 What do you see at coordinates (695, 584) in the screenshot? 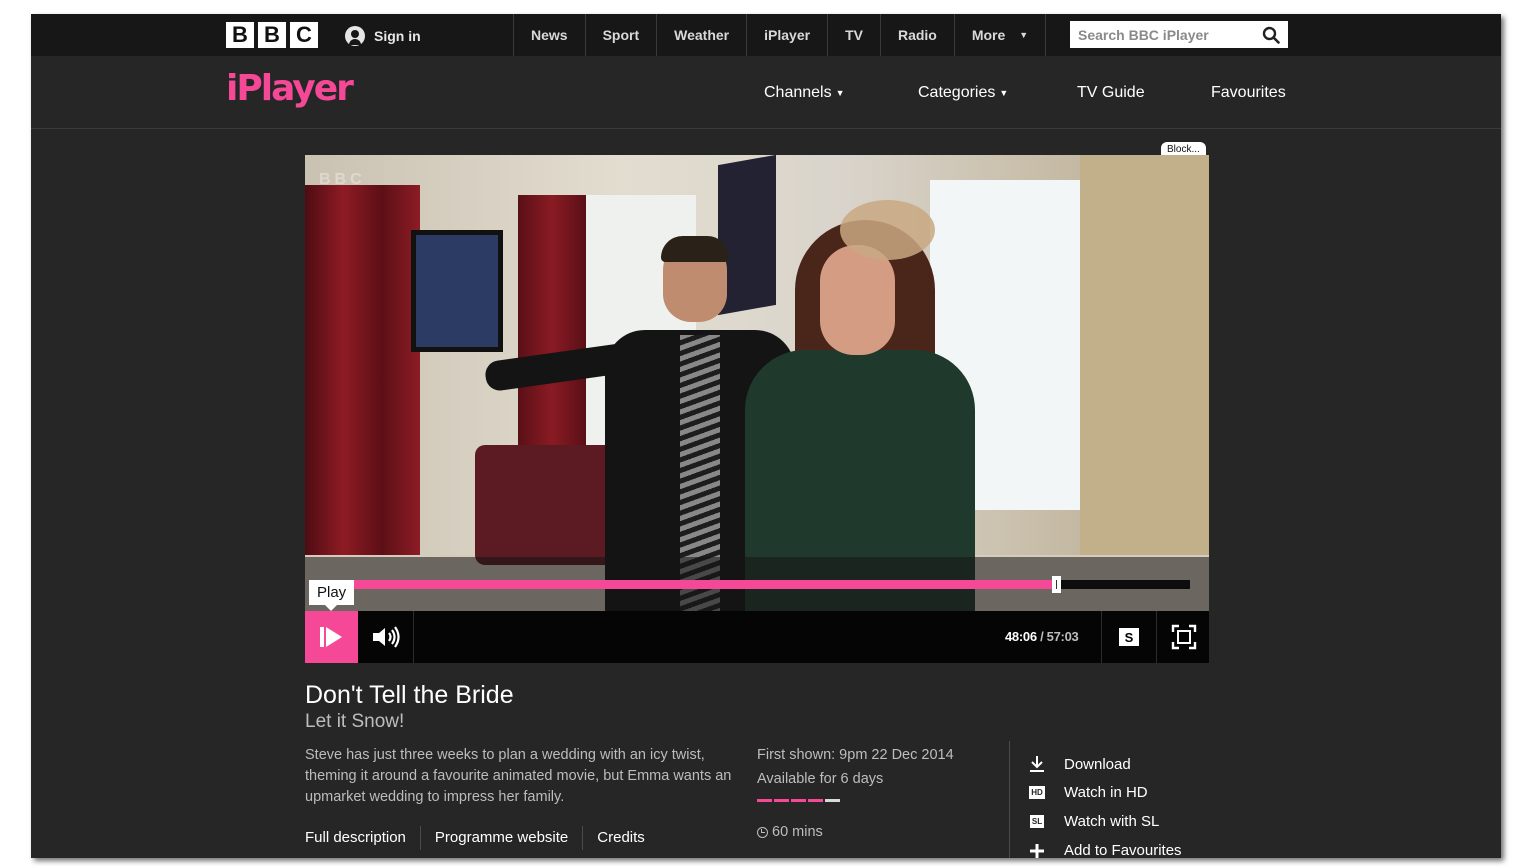
I see `progress-fill` at bounding box center [695, 584].